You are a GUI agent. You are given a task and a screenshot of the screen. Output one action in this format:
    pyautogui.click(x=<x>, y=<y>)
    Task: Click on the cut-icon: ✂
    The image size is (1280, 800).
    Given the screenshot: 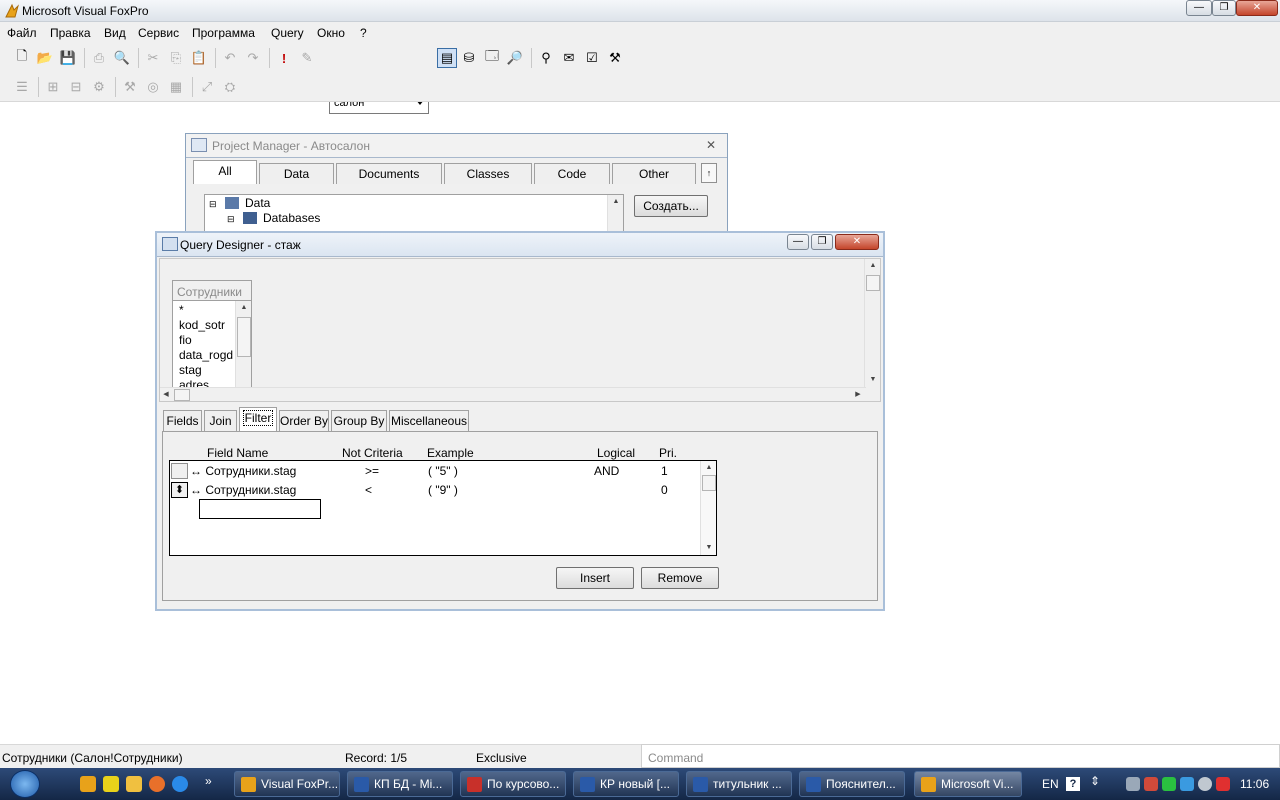 What is the action you would take?
    pyautogui.click(x=153, y=58)
    